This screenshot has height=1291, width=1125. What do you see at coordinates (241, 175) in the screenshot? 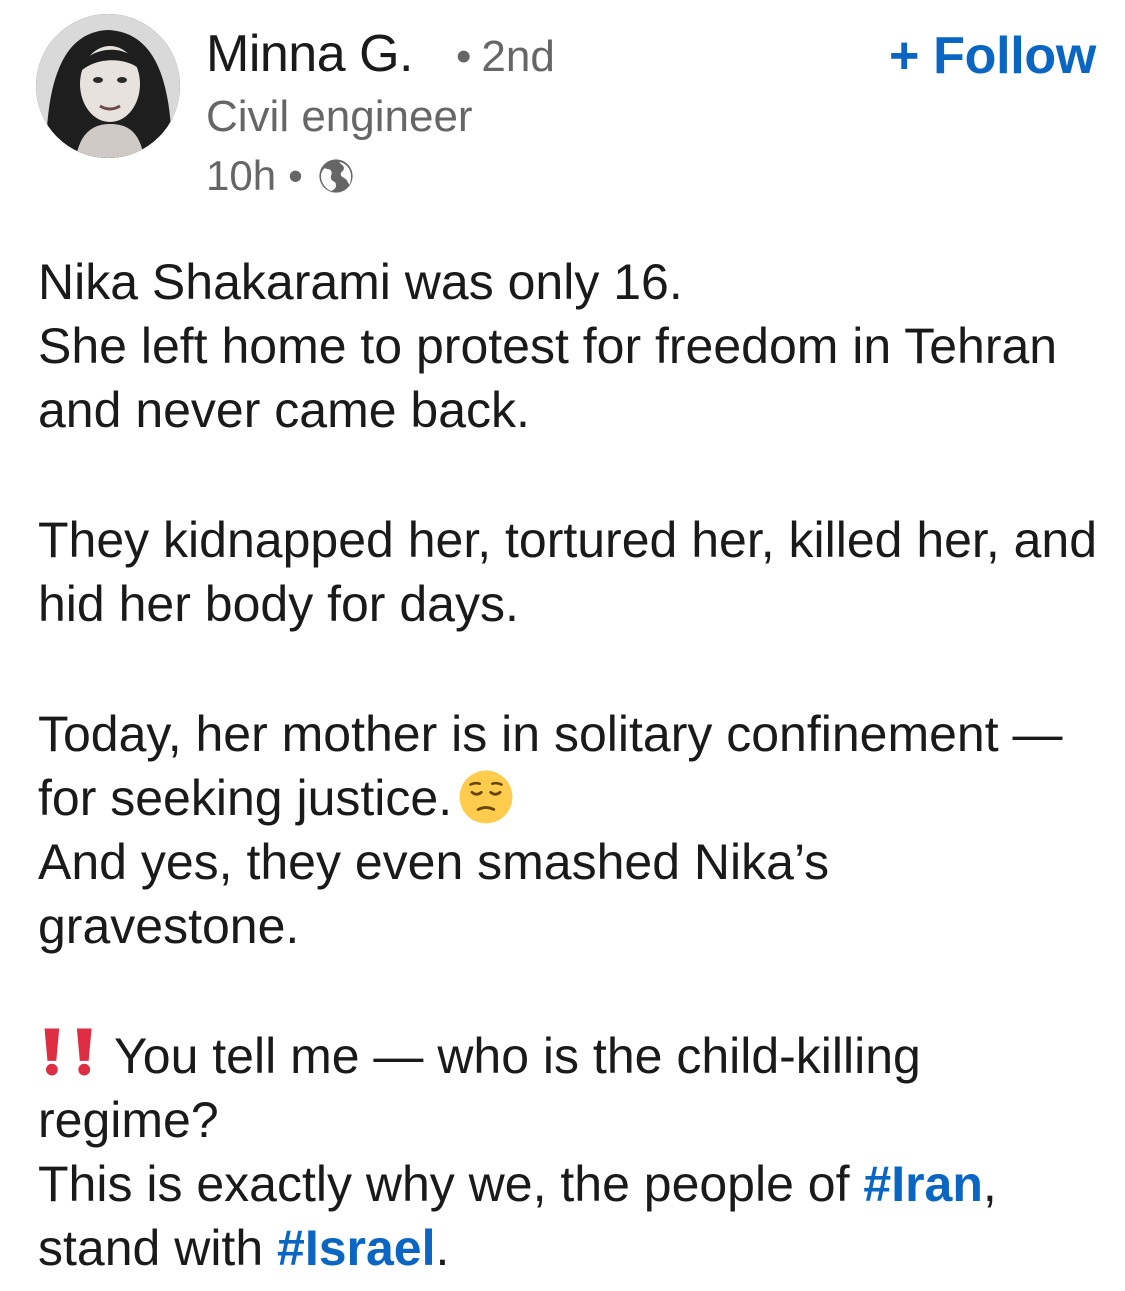
I see `post-time: 10h` at bounding box center [241, 175].